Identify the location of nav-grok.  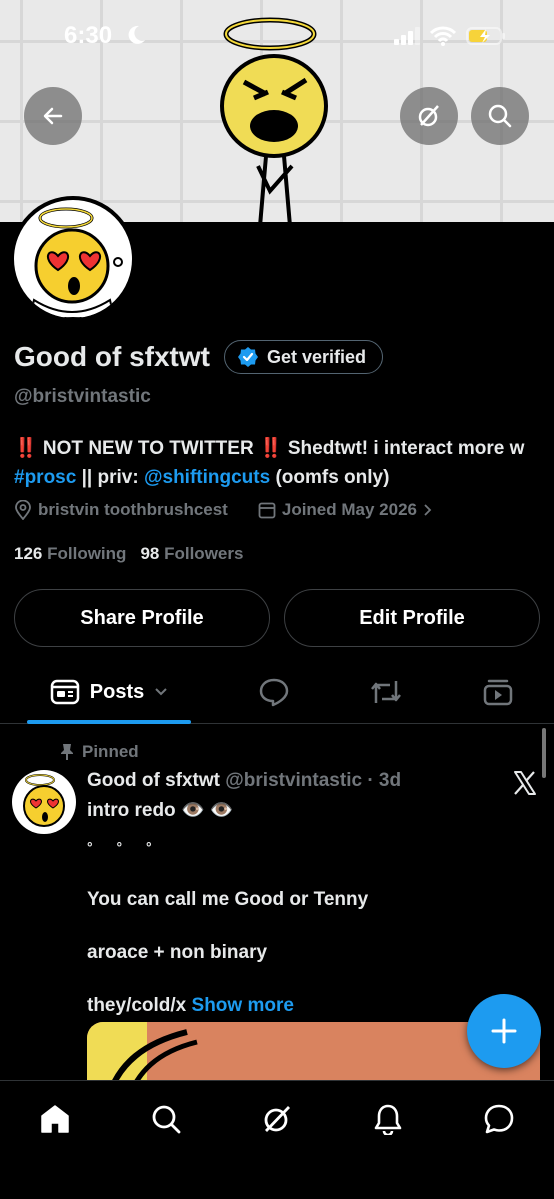
(277, 1119).